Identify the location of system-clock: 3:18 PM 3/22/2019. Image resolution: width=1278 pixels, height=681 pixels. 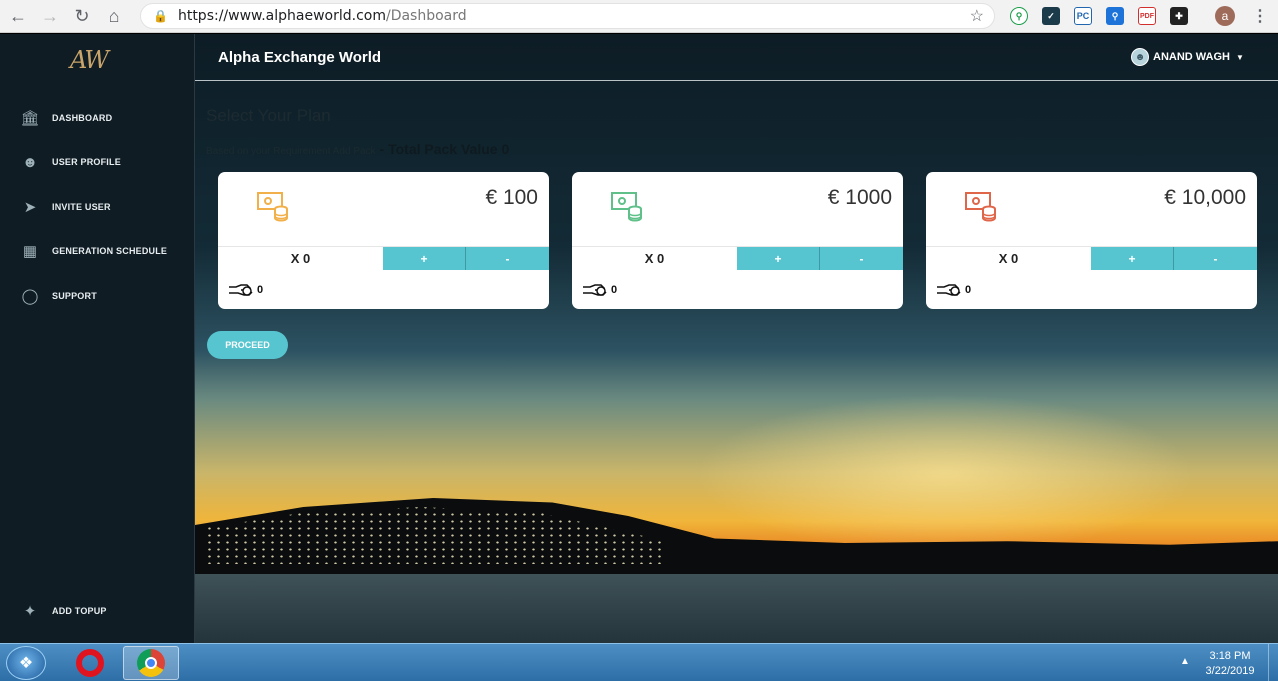
(1230, 664).